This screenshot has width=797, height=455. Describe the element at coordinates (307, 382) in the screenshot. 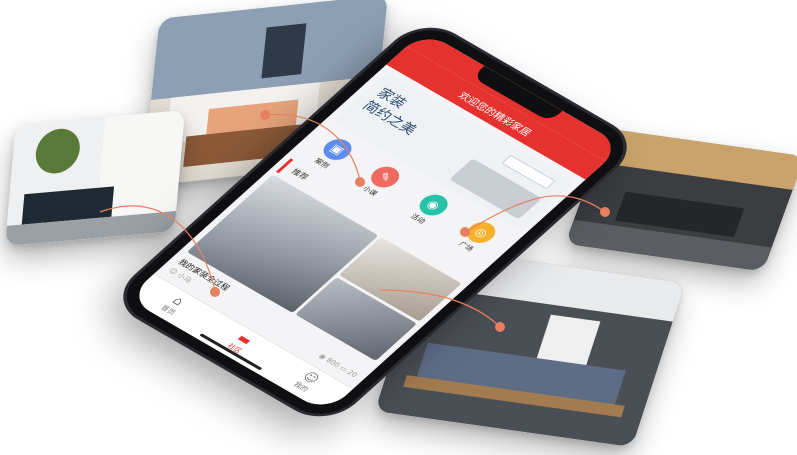

I see `tab-profile: ☺ 我的` at that location.